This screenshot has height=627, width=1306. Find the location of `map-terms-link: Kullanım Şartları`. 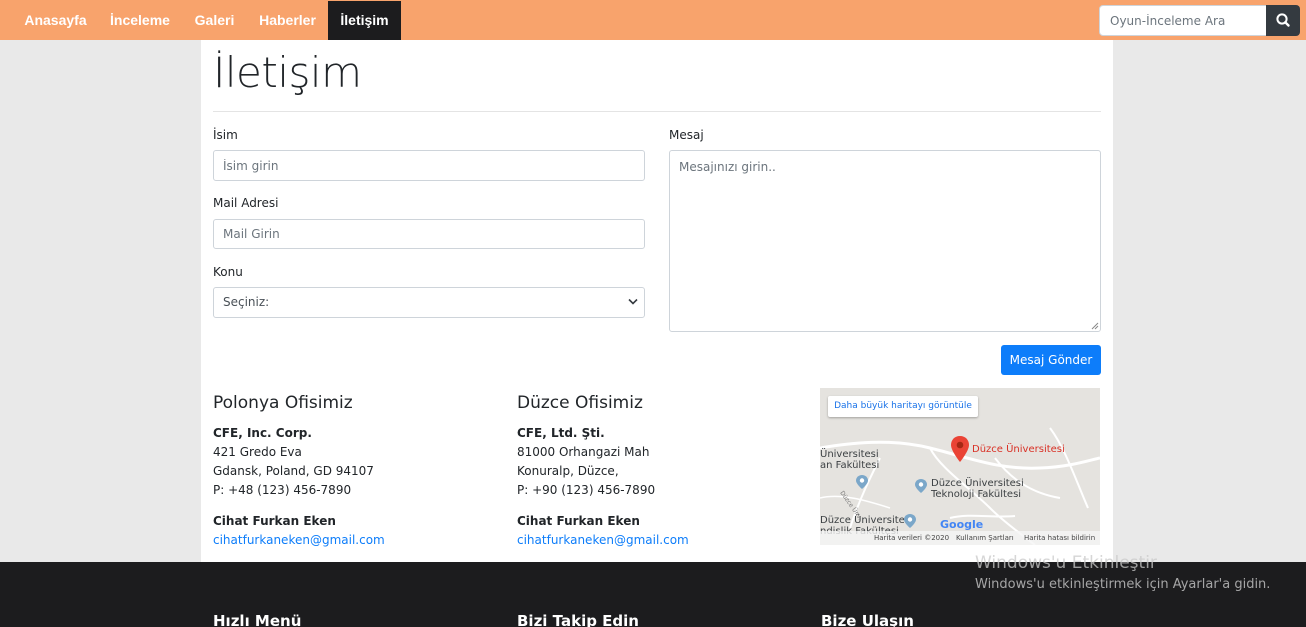

map-terms-link: Kullanım Şartları is located at coordinates (985, 538).